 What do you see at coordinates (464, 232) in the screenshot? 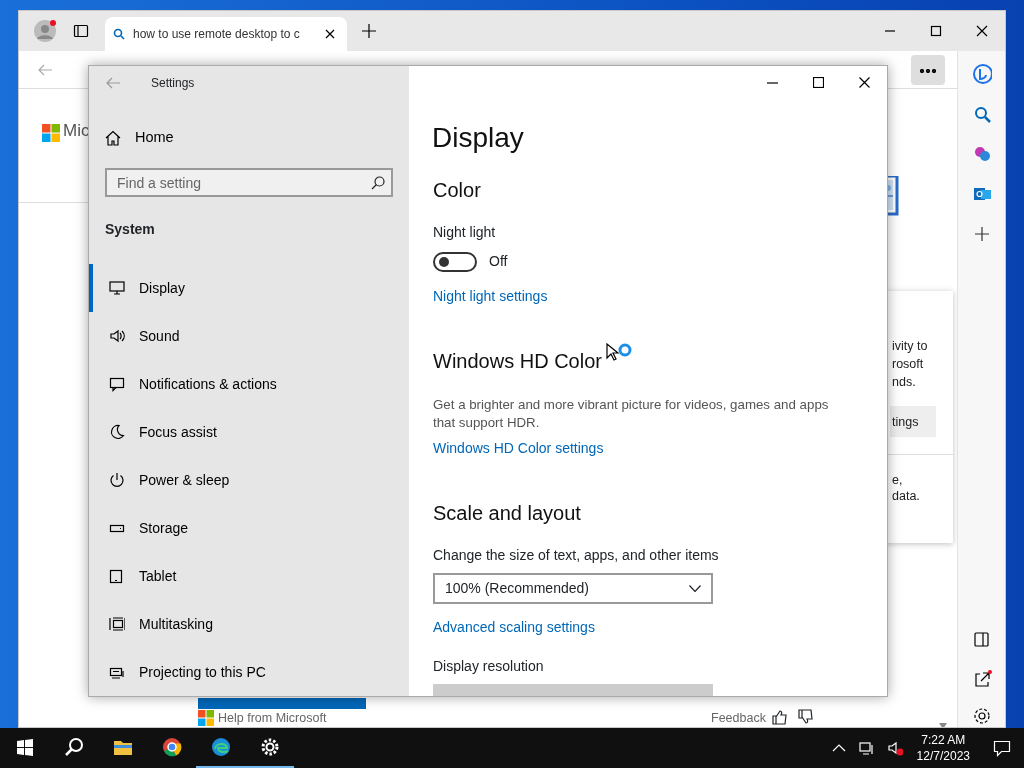
I see `field-label: Night light` at bounding box center [464, 232].